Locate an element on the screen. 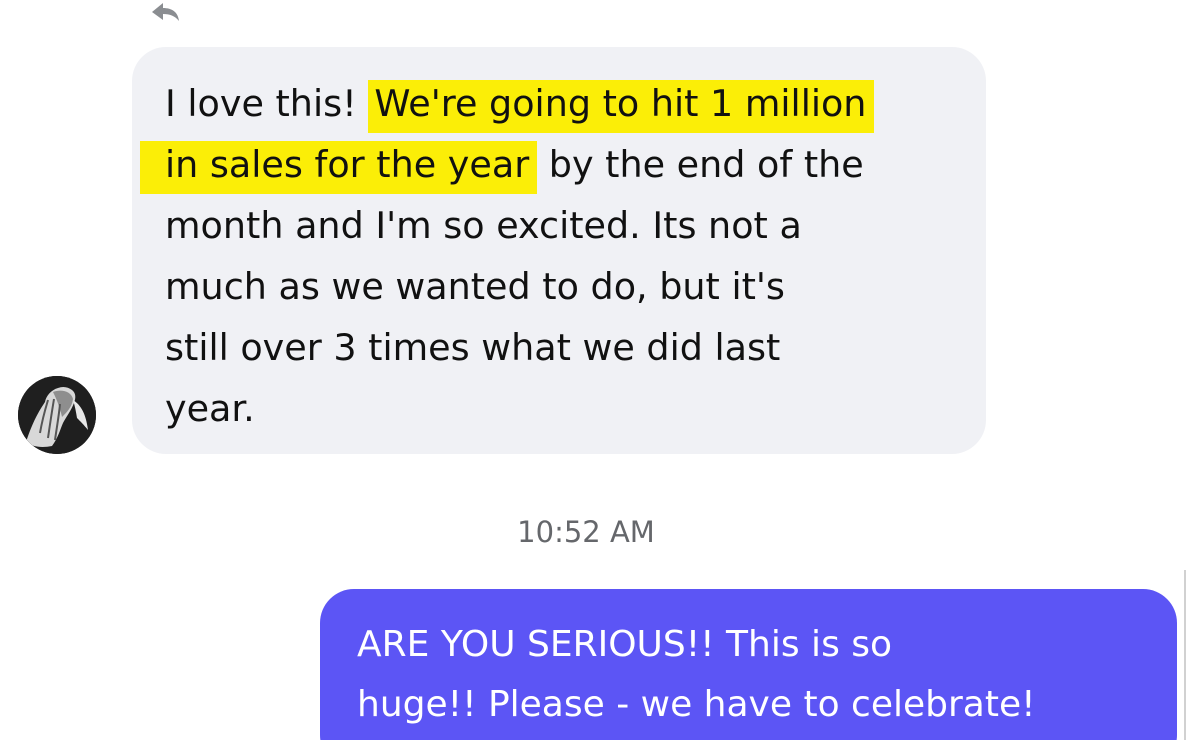 This screenshot has height=740, width=1200. message-line: huge!! Please - we have to celebrate! is located at coordinates (696, 704).